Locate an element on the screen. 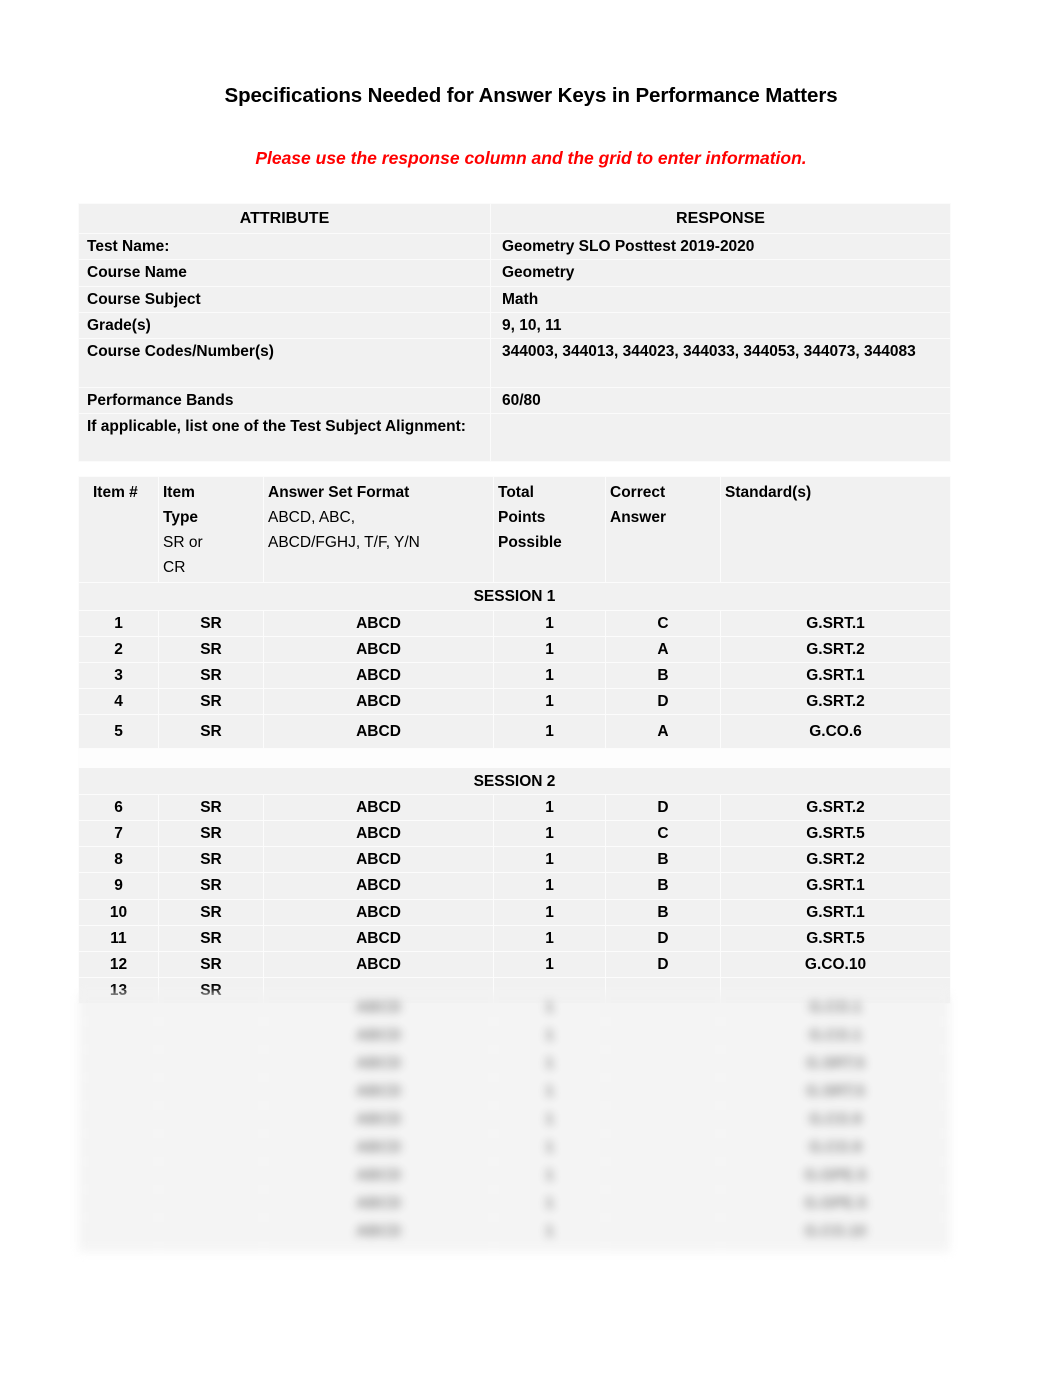 This screenshot has height=1377, width=1062. correct-answer-cell is located at coordinates (663, 1147).